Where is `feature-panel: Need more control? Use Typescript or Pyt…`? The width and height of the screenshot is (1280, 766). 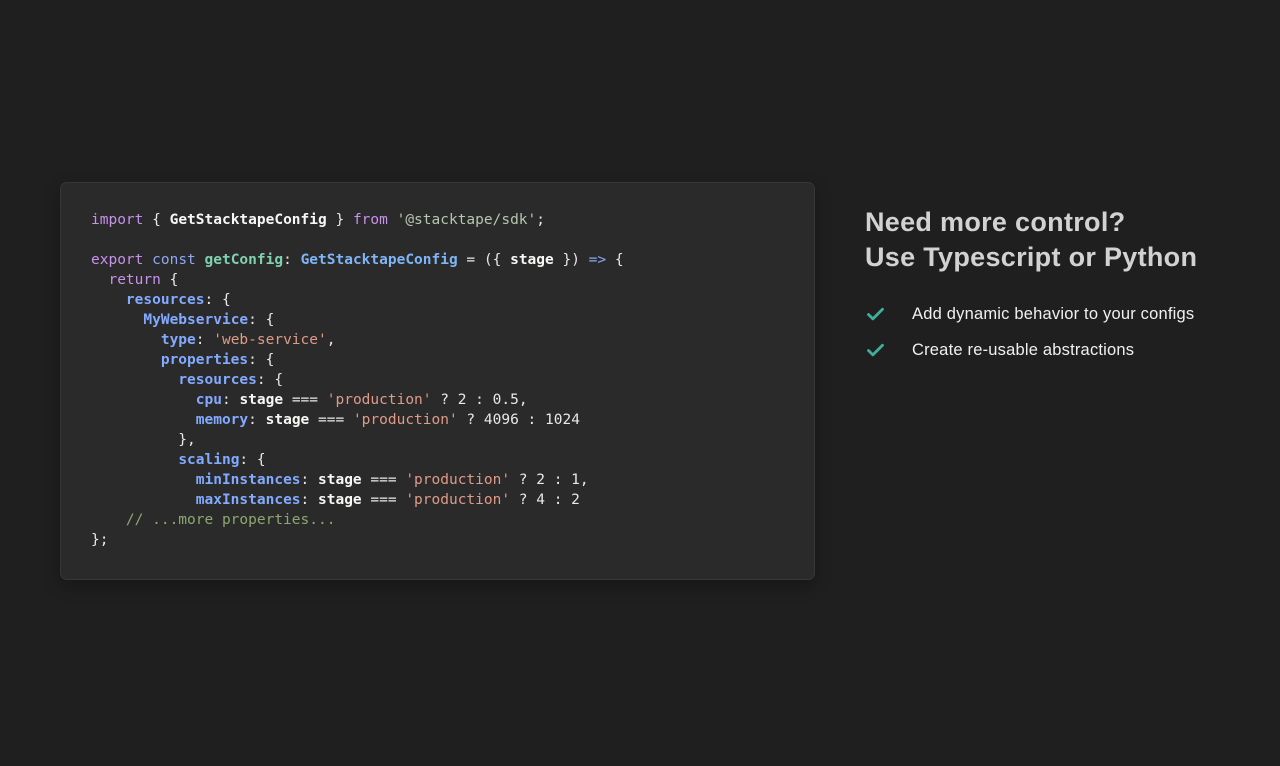 feature-panel: Need more control? Use Typescript or Pyt… is located at coordinates (1050, 290).